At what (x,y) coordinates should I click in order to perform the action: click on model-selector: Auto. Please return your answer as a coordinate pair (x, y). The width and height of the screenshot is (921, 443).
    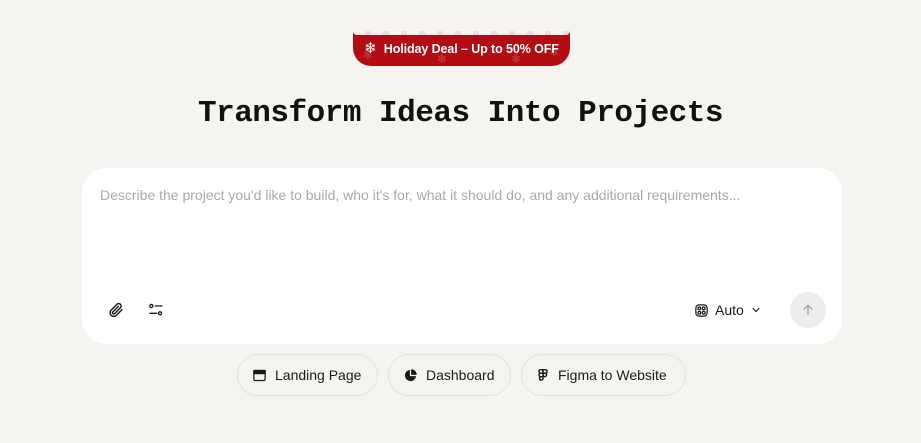
    Looking at the image, I should click on (728, 310).